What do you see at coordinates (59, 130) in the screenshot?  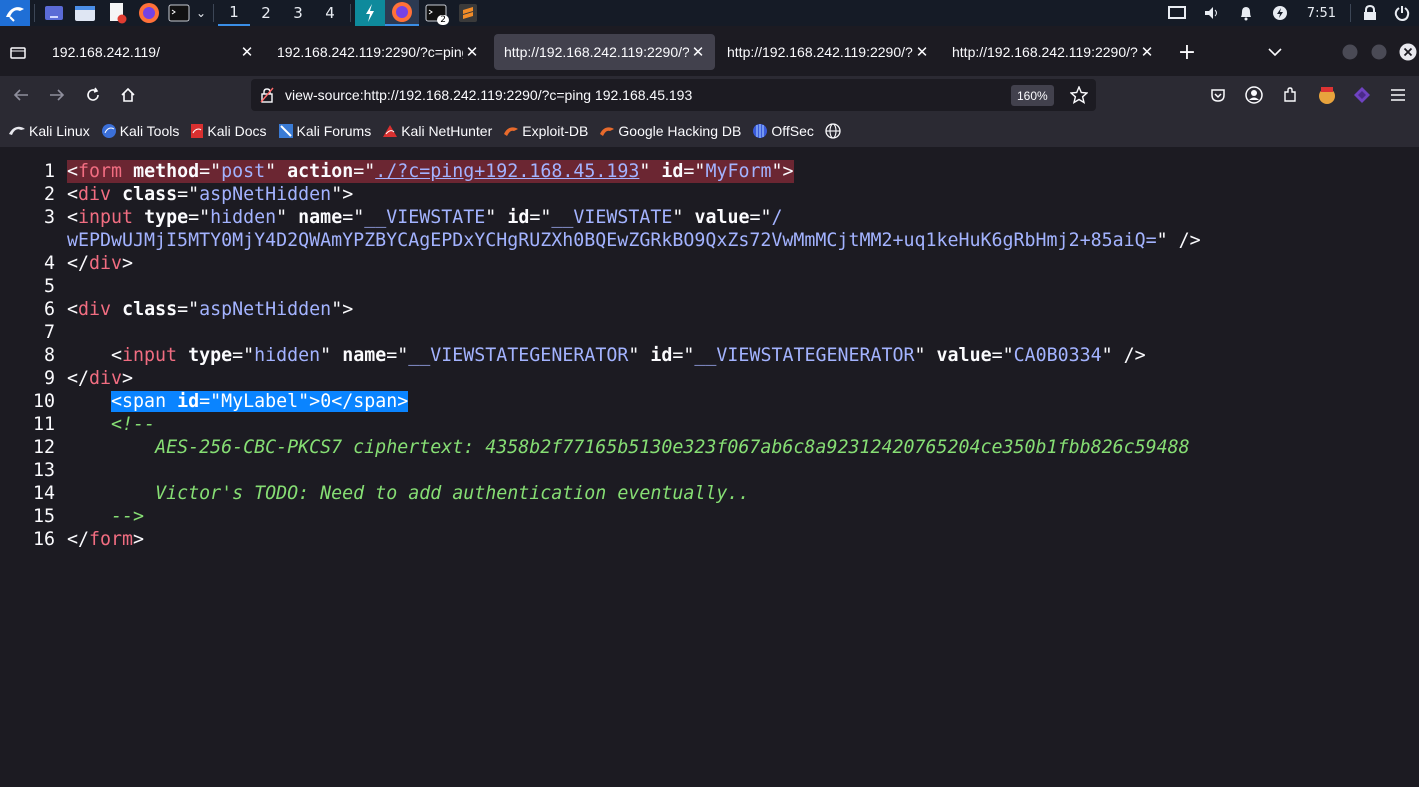 I see `bookmark-label: Kali Linux` at bounding box center [59, 130].